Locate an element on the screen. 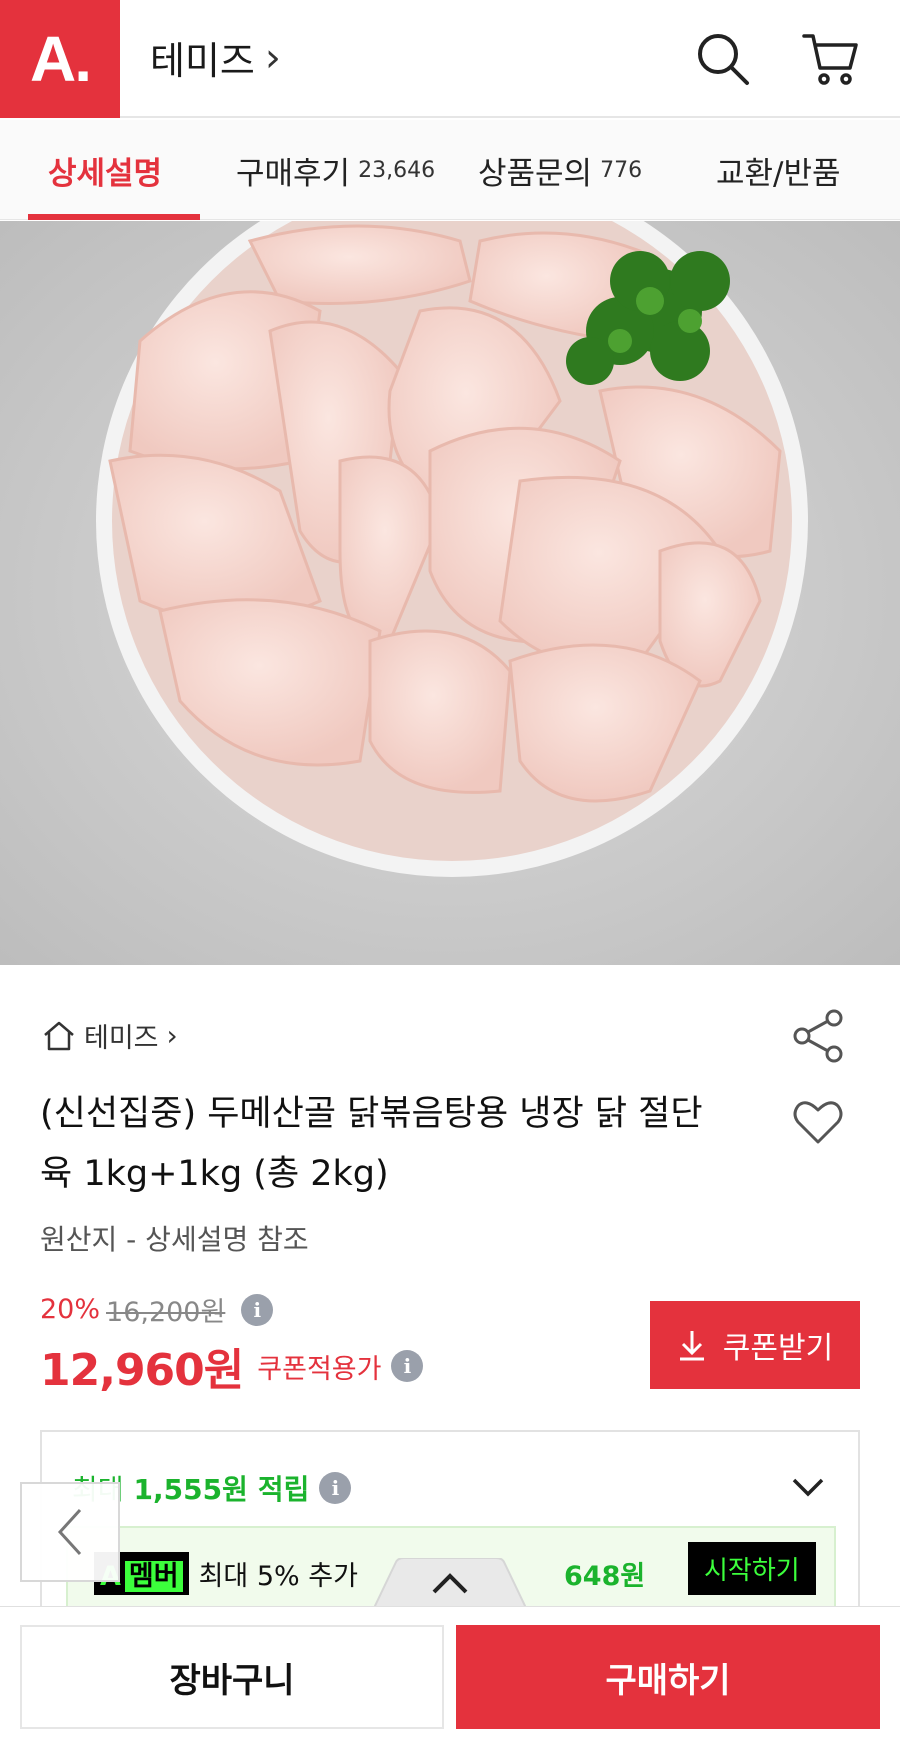 Image resolution: width=900 pixels, height=1744 pixels. store-name: 테미즈 is located at coordinates (202, 61).